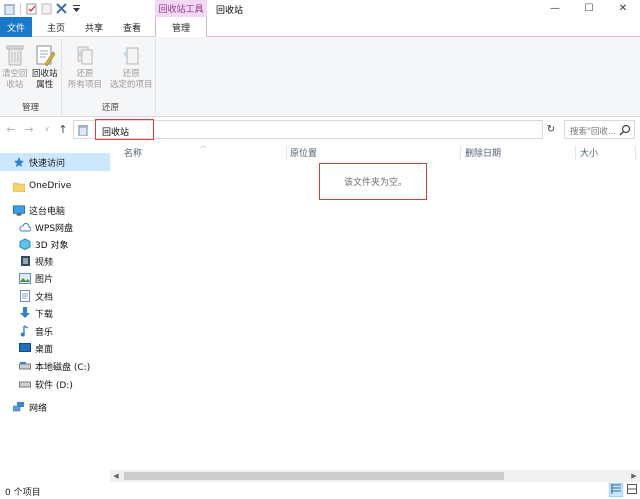 Image resolution: width=640 pixels, height=499 pixels. I want to click on music-note-icon, so click(25, 331).